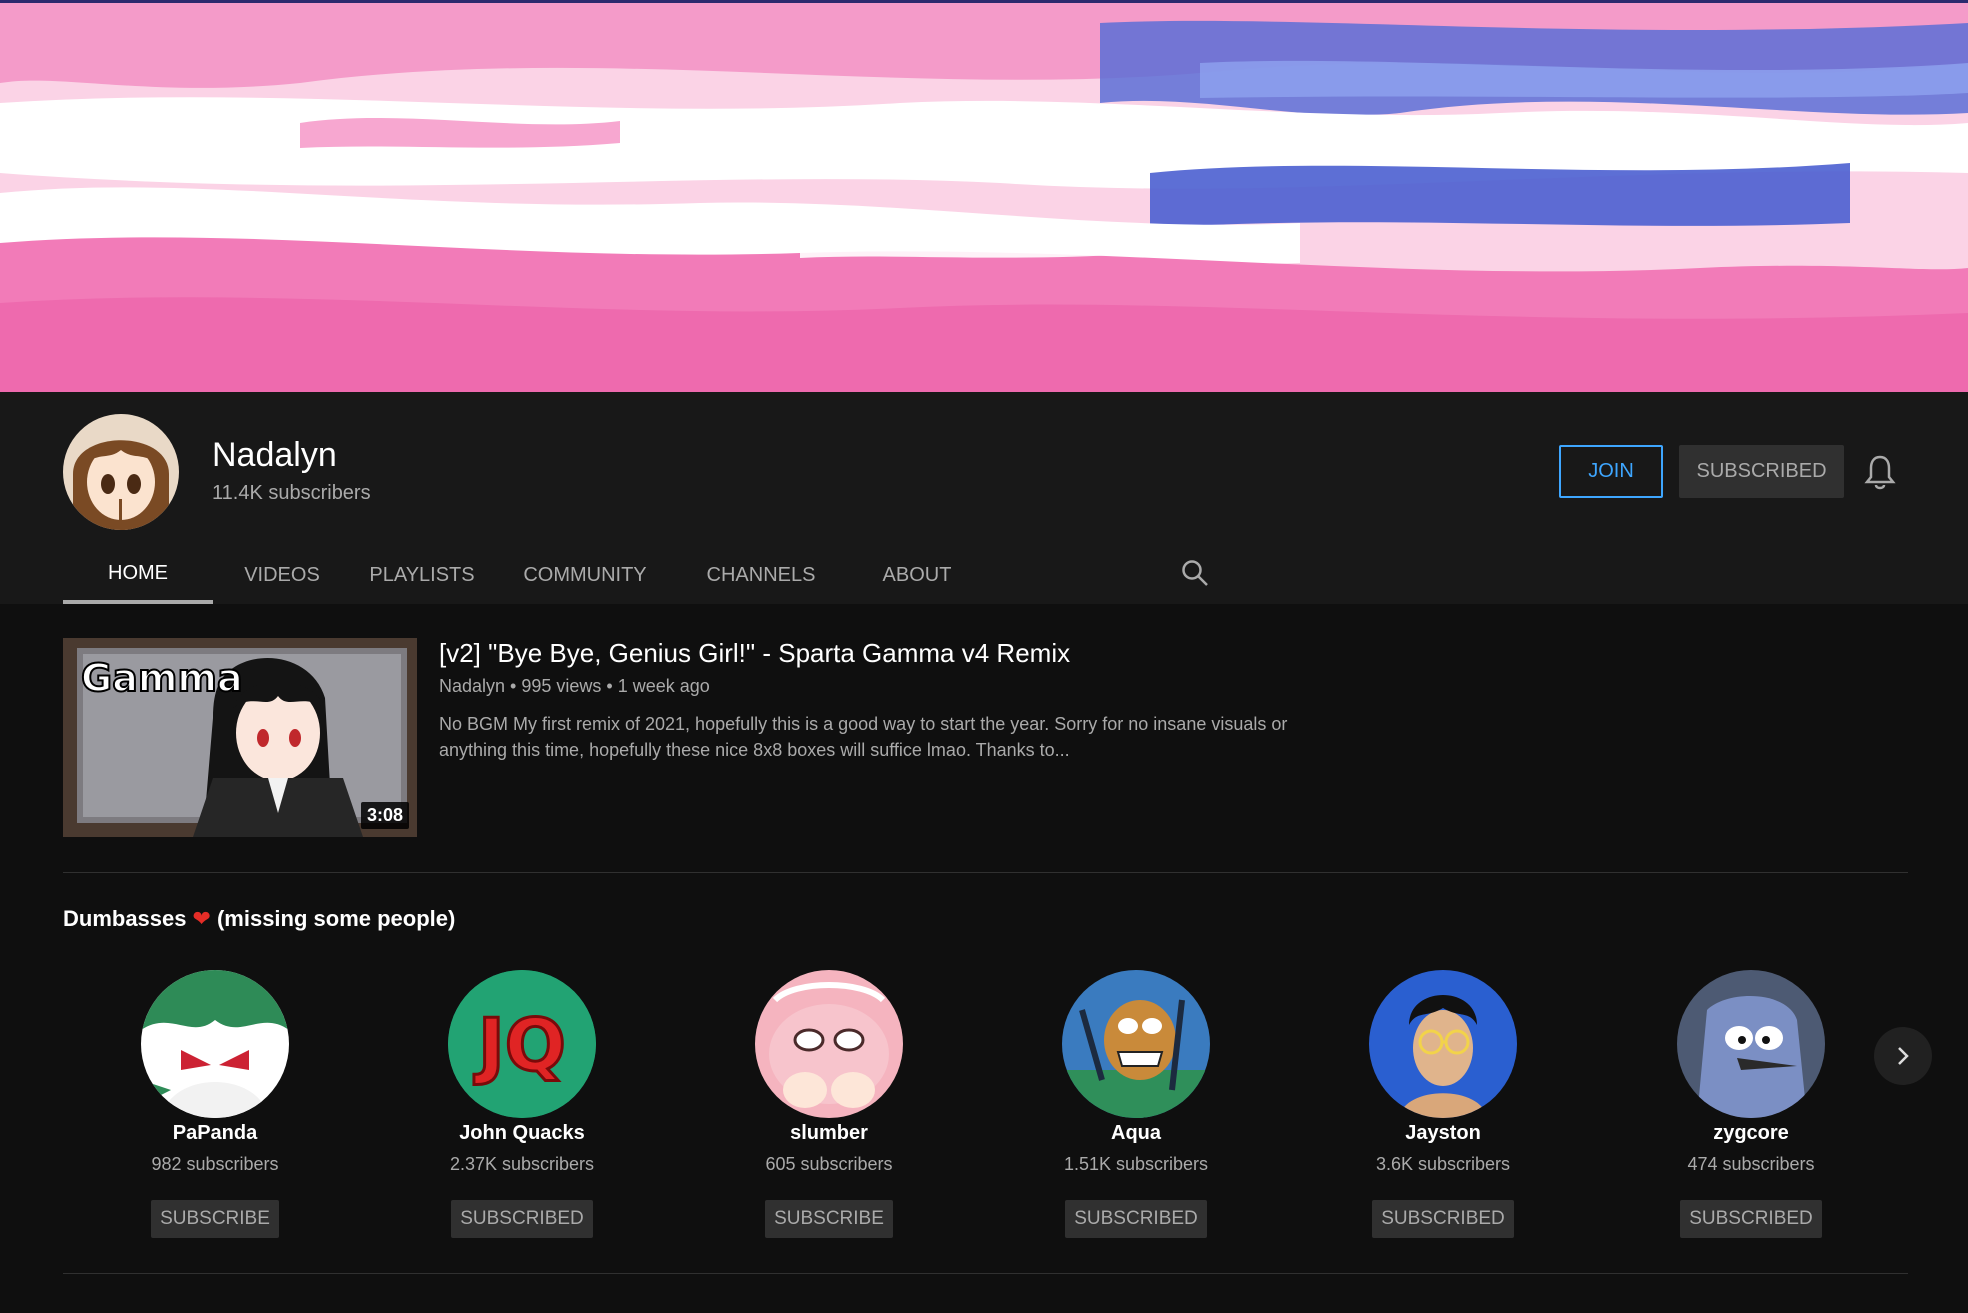  I want to click on channel-card-name: PaPanda, so click(215, 1133).